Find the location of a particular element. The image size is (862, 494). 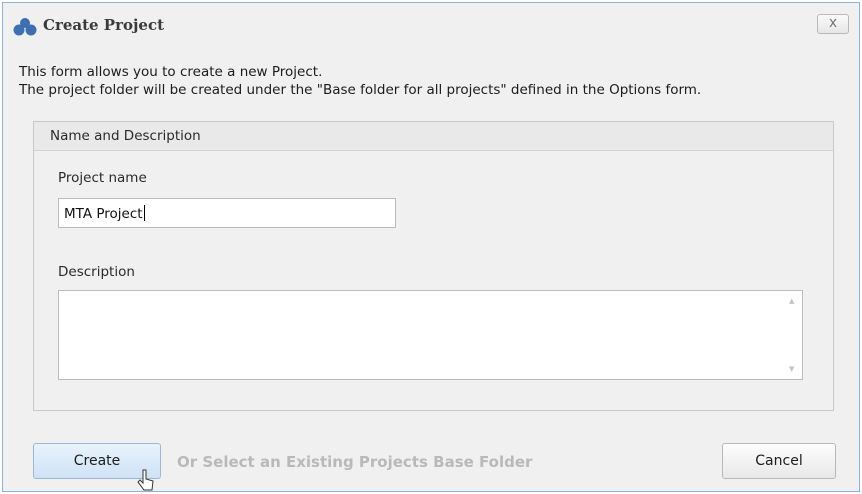

project-name-label: Project name is located at coordinates (102, 178).